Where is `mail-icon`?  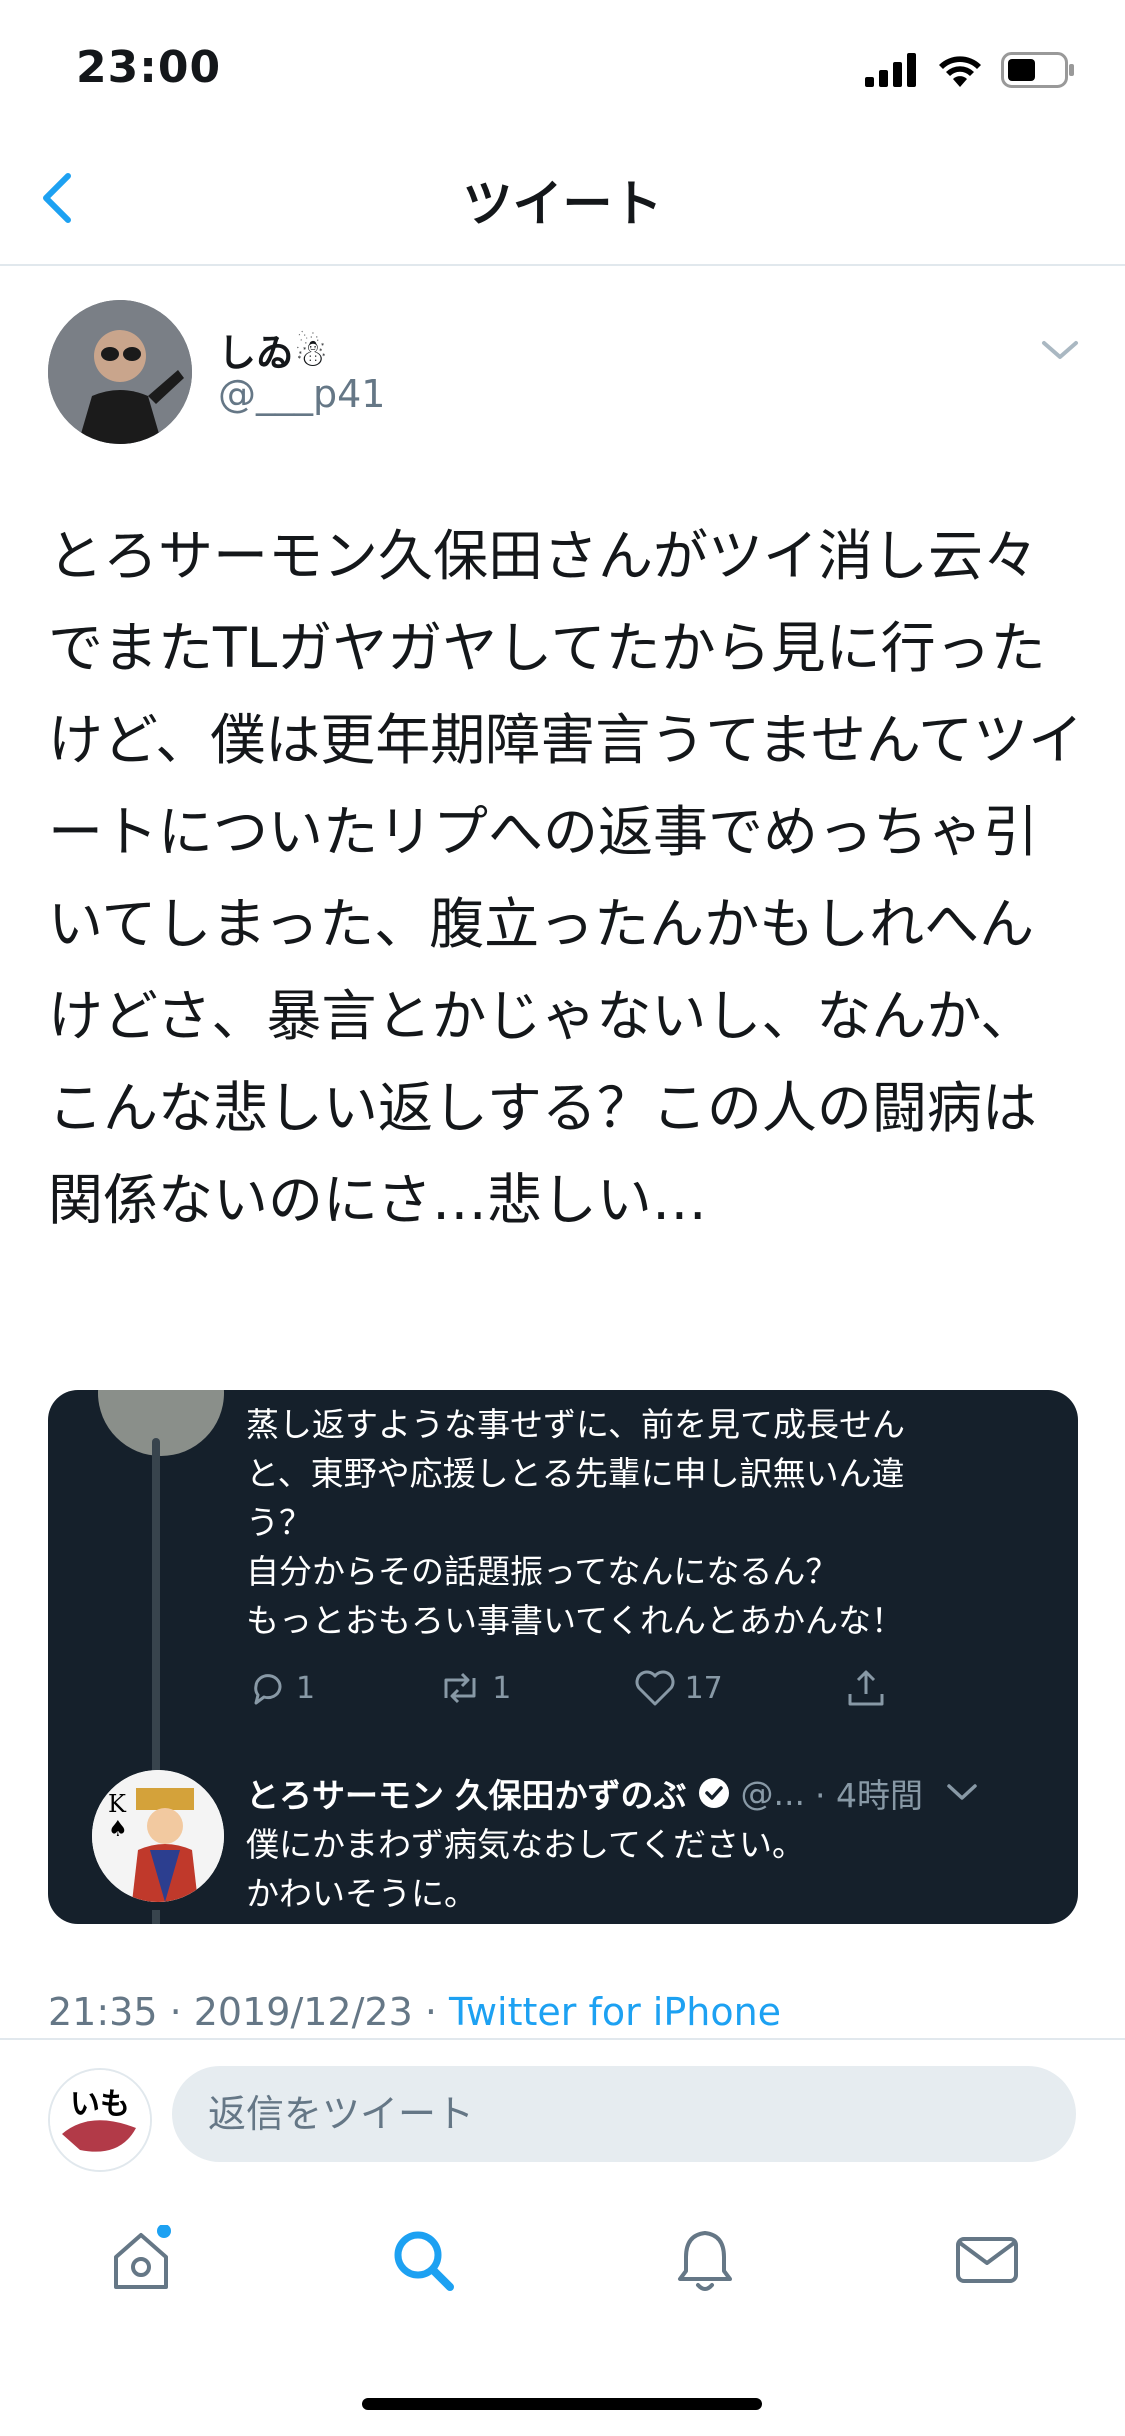 mail-icon is located at coordinates (987, 2260).